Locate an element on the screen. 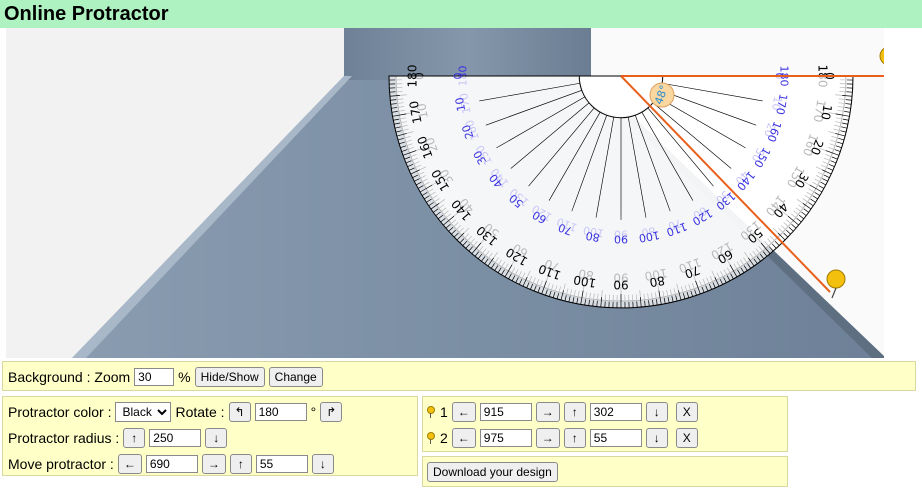  rotate-input is located at coordinates (280, 412).